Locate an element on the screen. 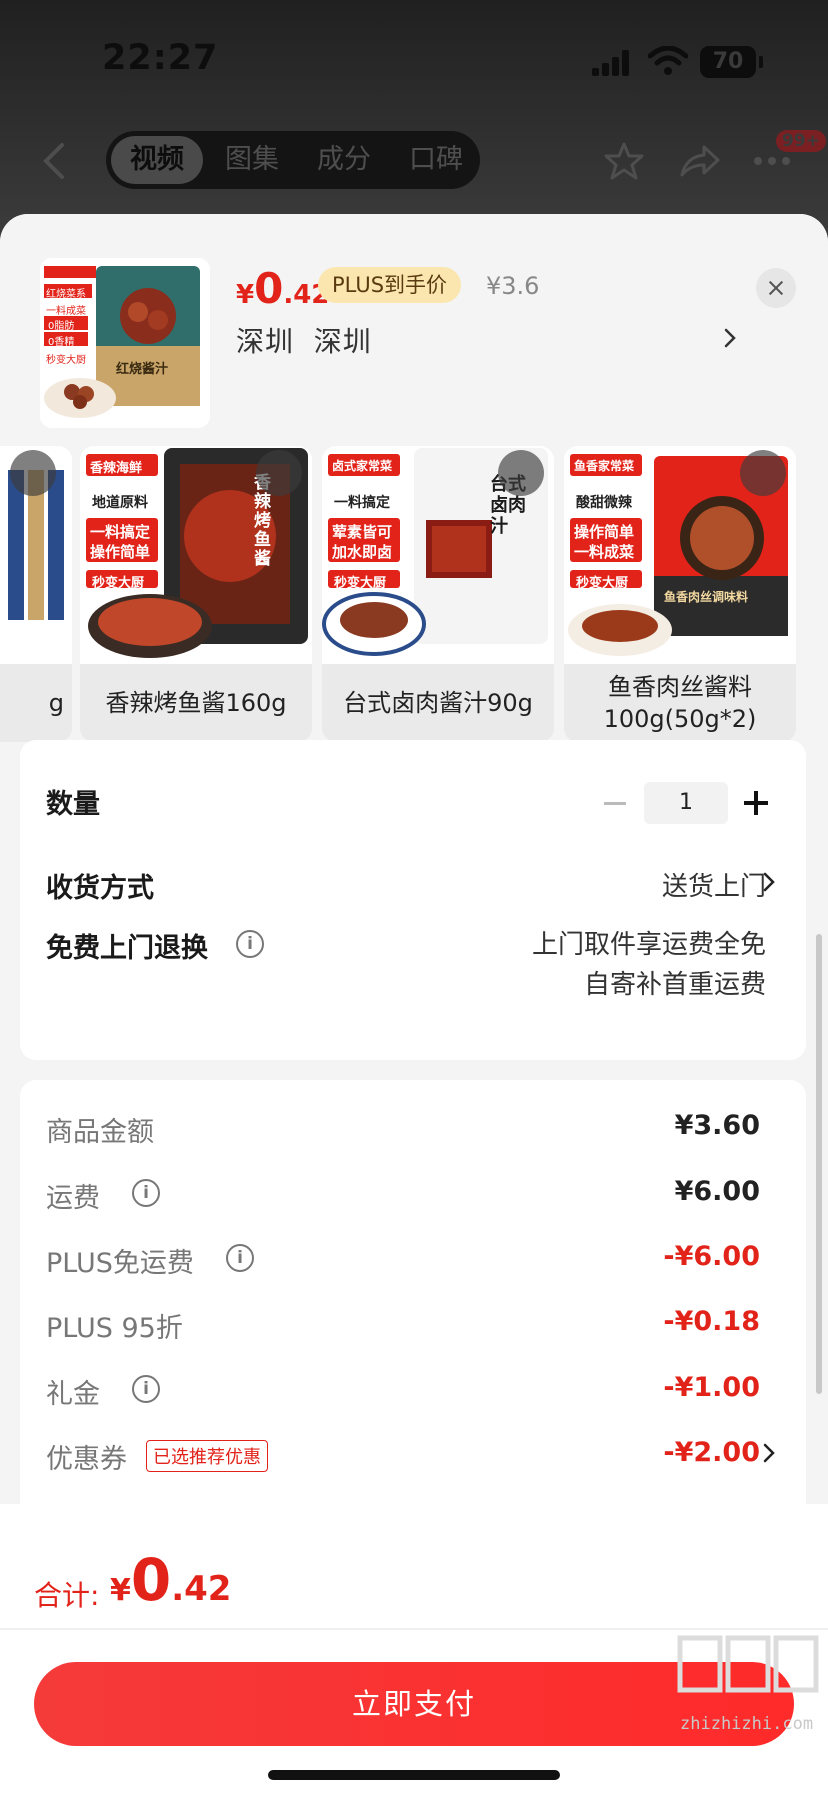  thumb-tag-3: 0脂肪 is located at coordinates (61, 326).